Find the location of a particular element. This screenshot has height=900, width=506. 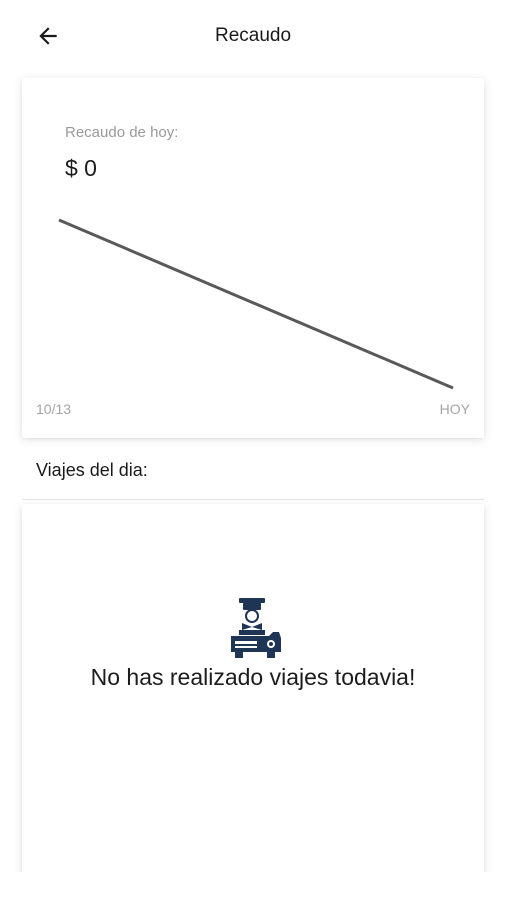

arrow-left-icon is located at coordinates (48, 36).